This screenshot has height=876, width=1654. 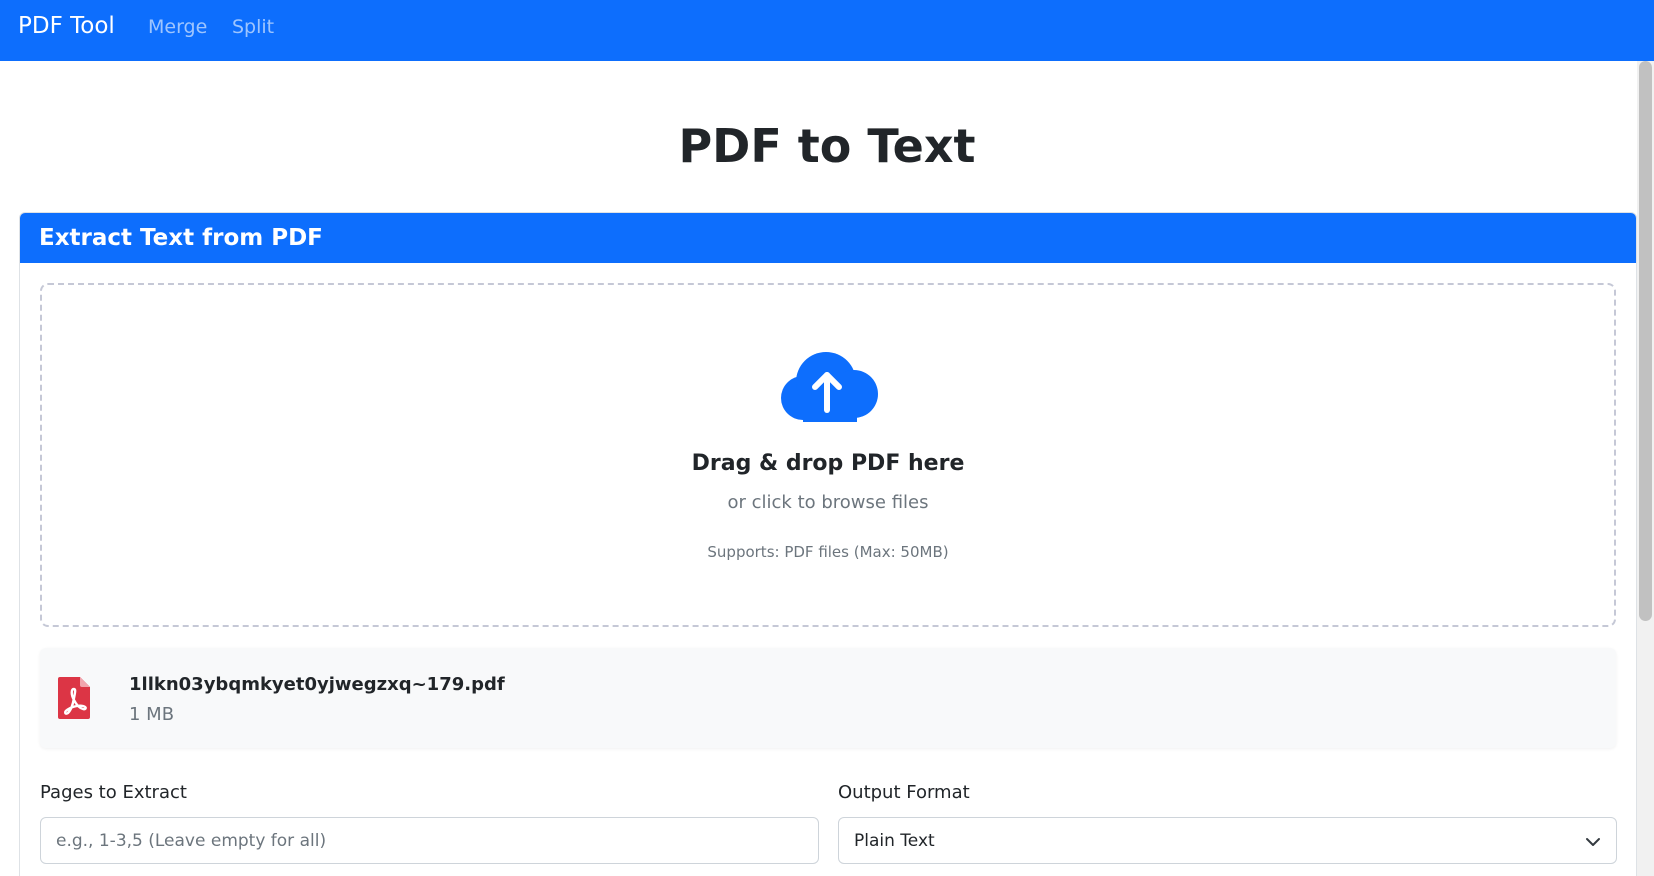 I want to click on card-title: Extract Text from PDF, so click(x=181, y=238).